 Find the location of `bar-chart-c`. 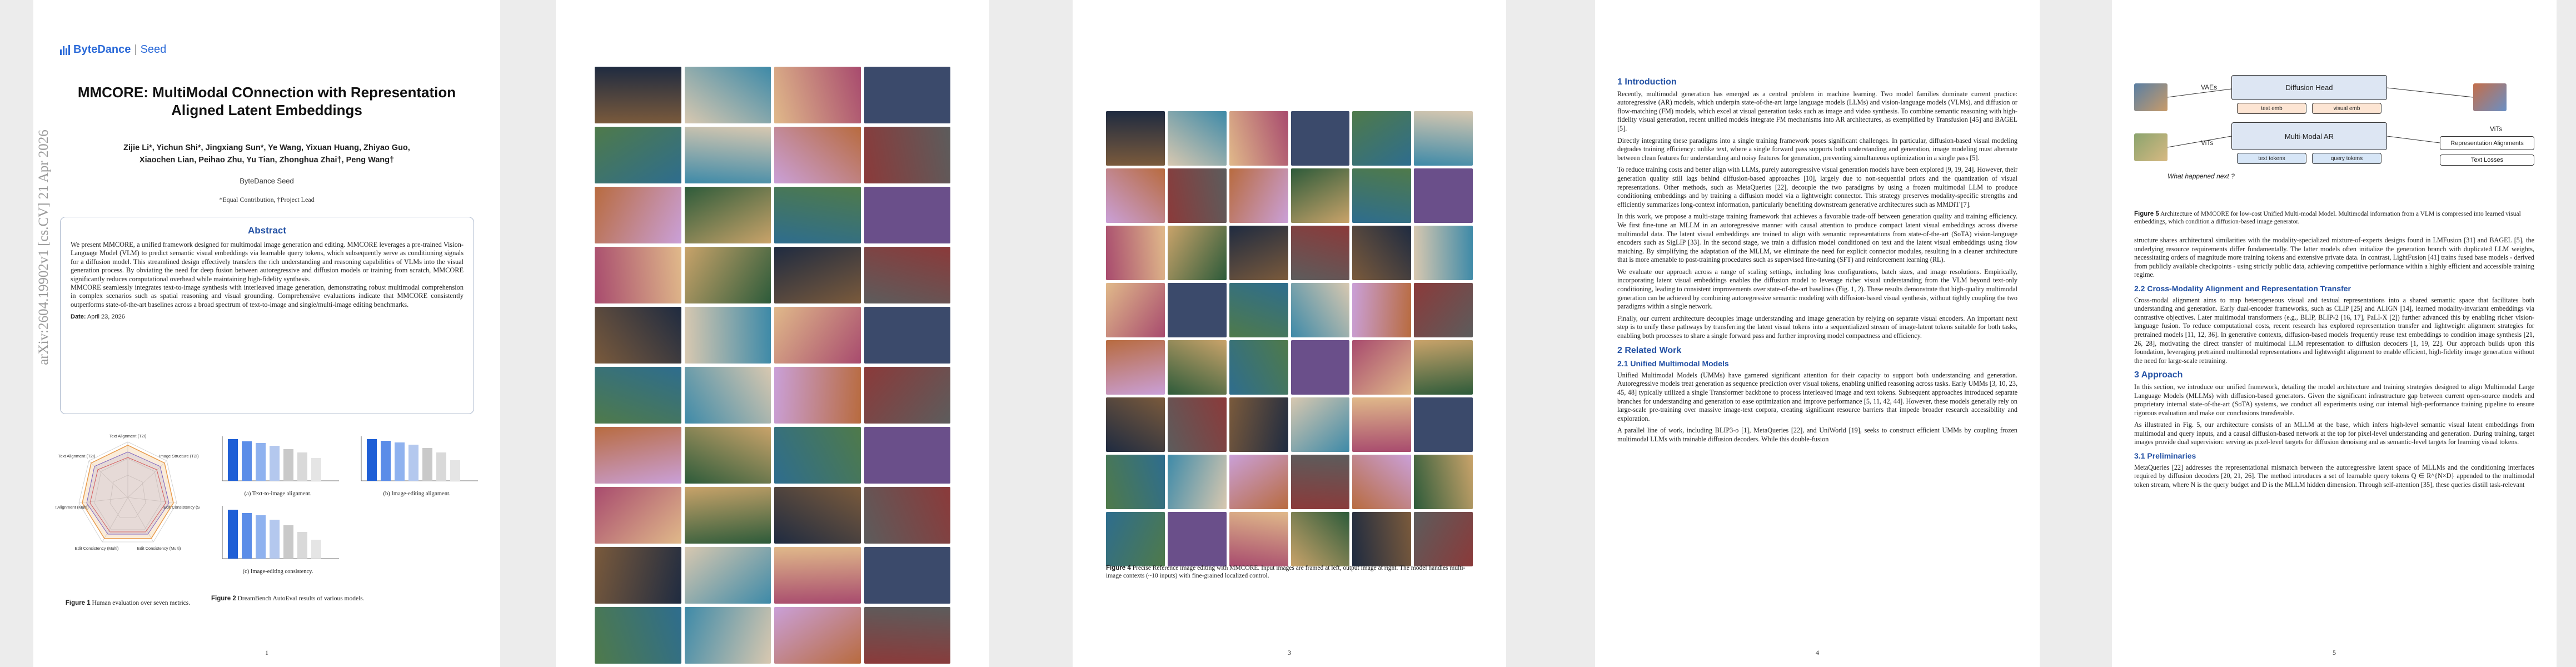

bar-chart-c is located at coordinates (280, 532).